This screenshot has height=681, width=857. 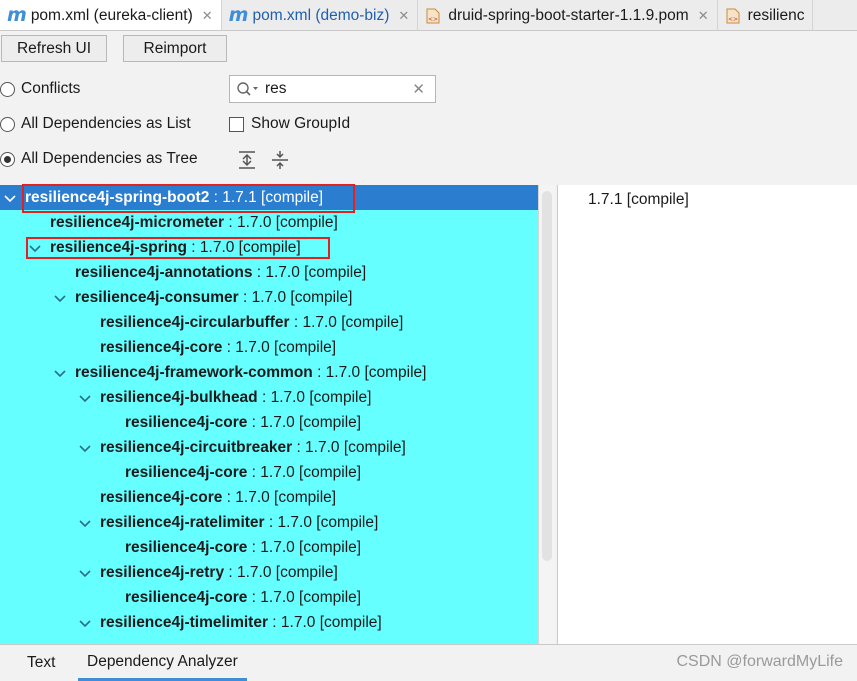 I want to click on tab-dependency-analyzer: Dependency Analyzer, so click(x=162, y=663).